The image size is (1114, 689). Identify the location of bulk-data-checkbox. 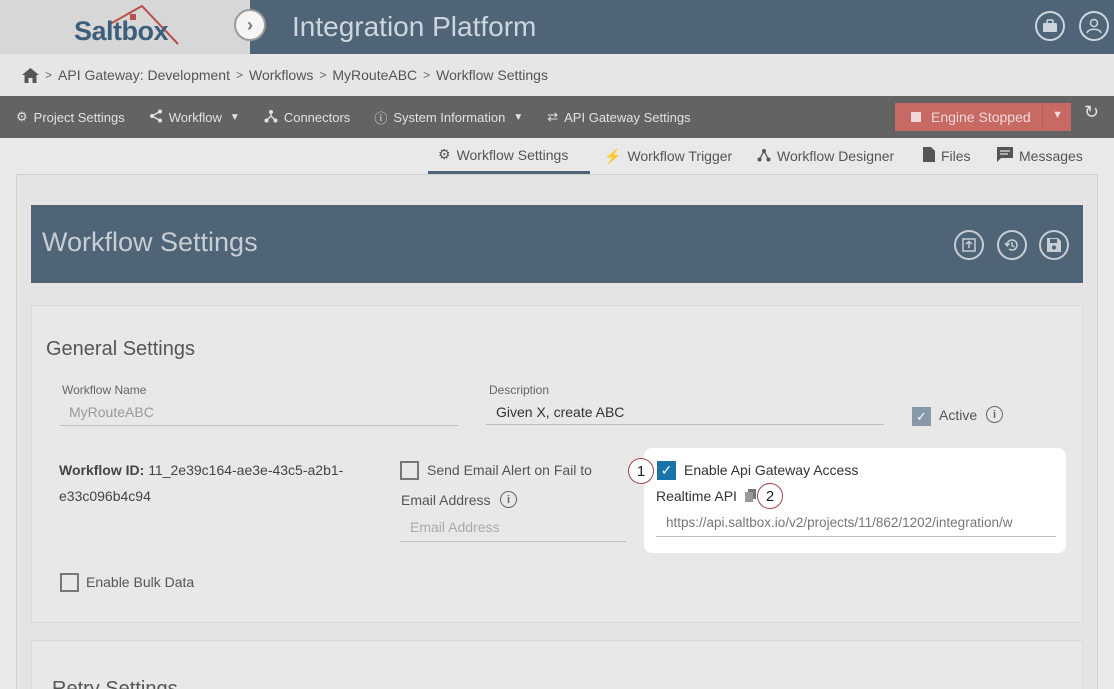
(69, 582).